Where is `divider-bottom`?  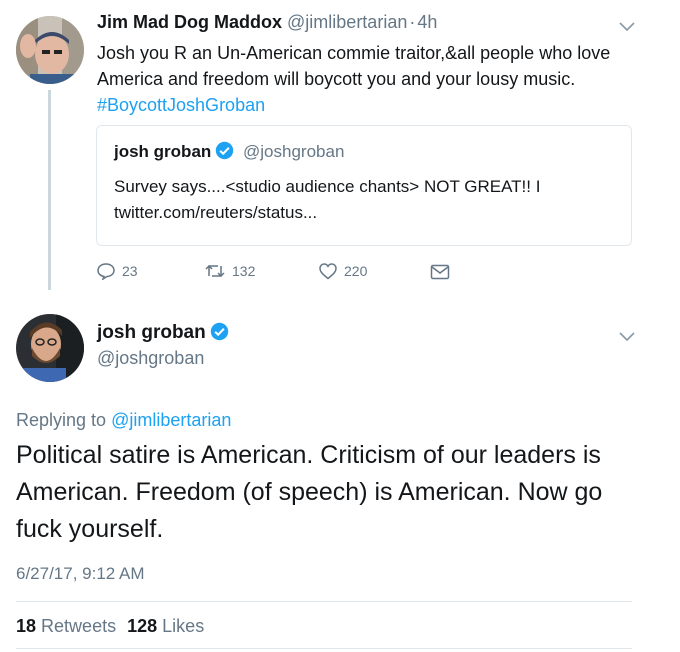 divider-bottom is located at coordinates (324, 648).